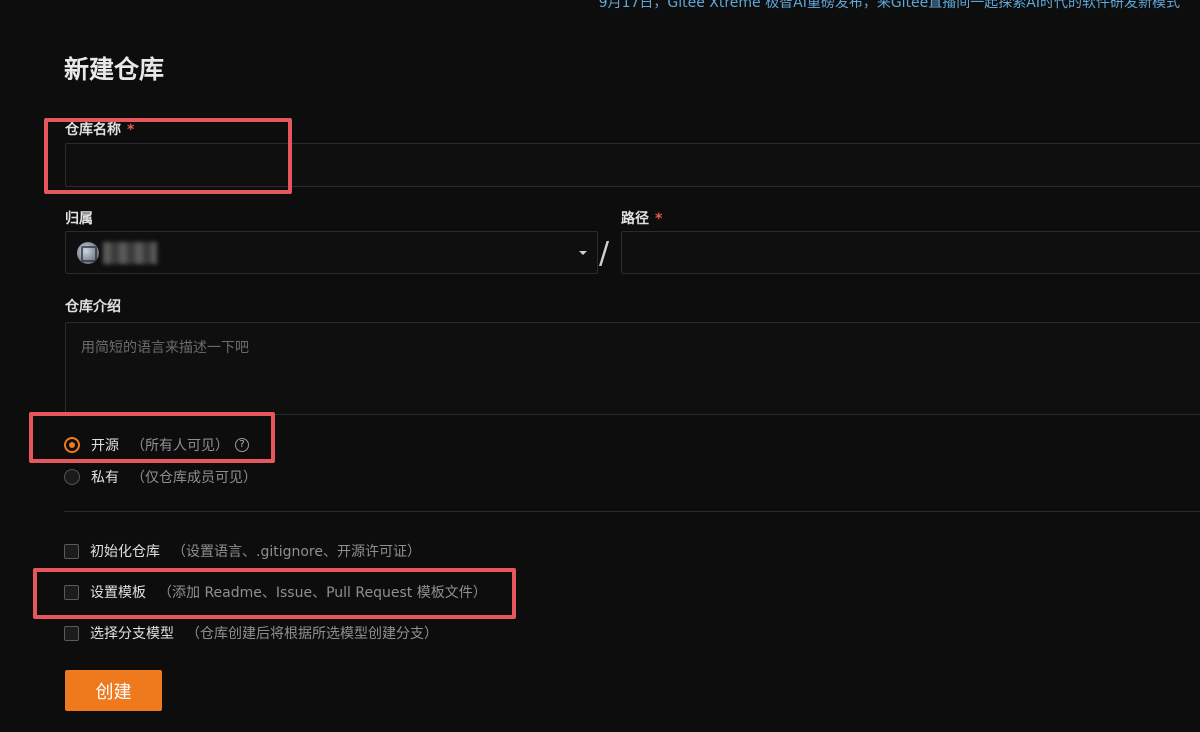 This screenshot has height=732, width=1200. Describe the element at coordinates (105, 446) in the screenshot. I see `public-label: 开源` at that location.